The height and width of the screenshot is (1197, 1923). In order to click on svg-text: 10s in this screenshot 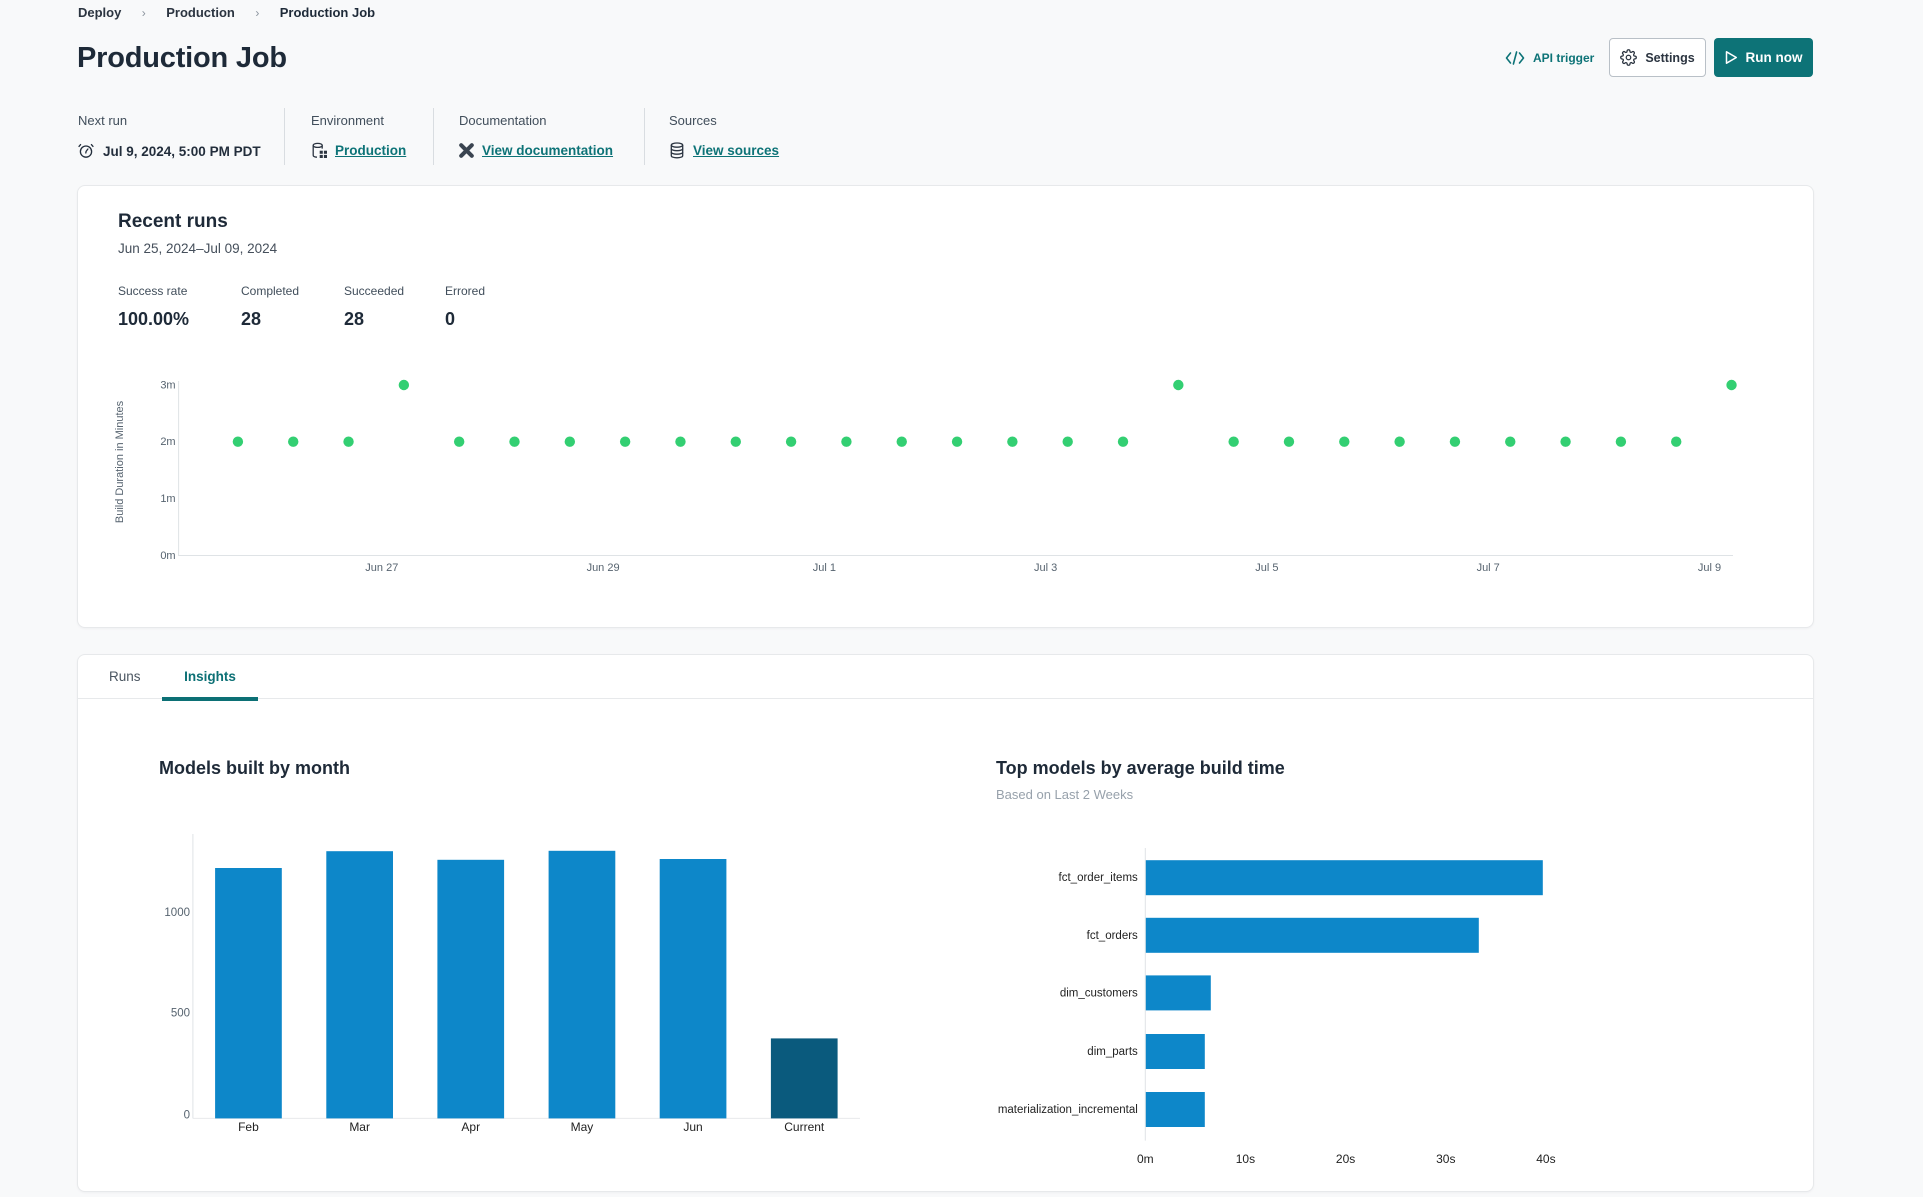, I will do `click(1245, 1159)`.